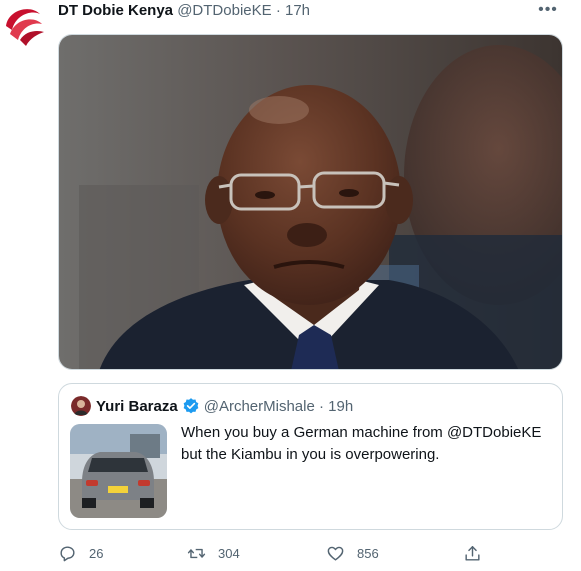 This screenshot has height=571, width=581. Describe the element at coordinates (191, 406) in the screenshot. I see `verified-badge-icon` at that location.